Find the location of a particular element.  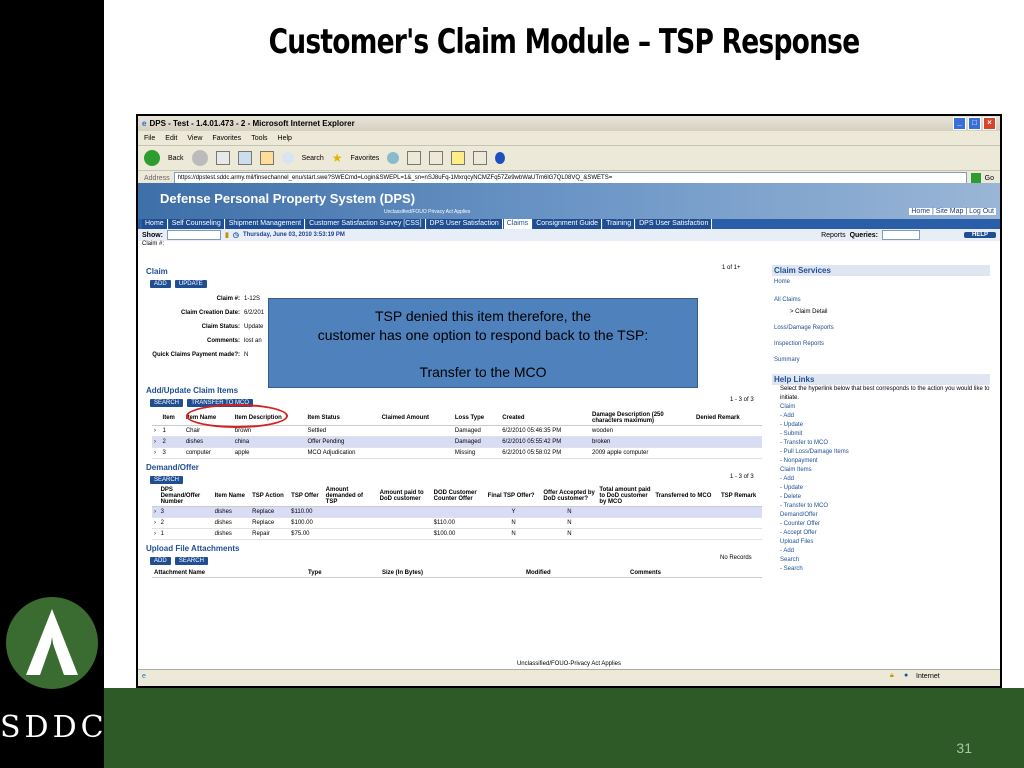

menu-edit: Edit is located at coordinates (171, 138).